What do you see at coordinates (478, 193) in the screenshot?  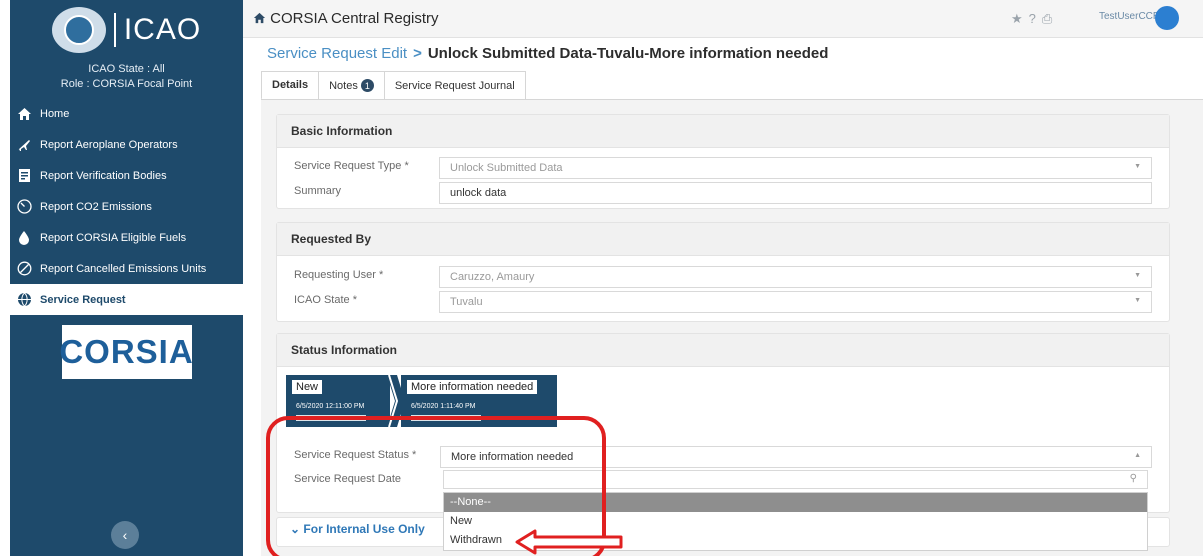 I see `field-value: unlock data` at bounding box center [478, 193].